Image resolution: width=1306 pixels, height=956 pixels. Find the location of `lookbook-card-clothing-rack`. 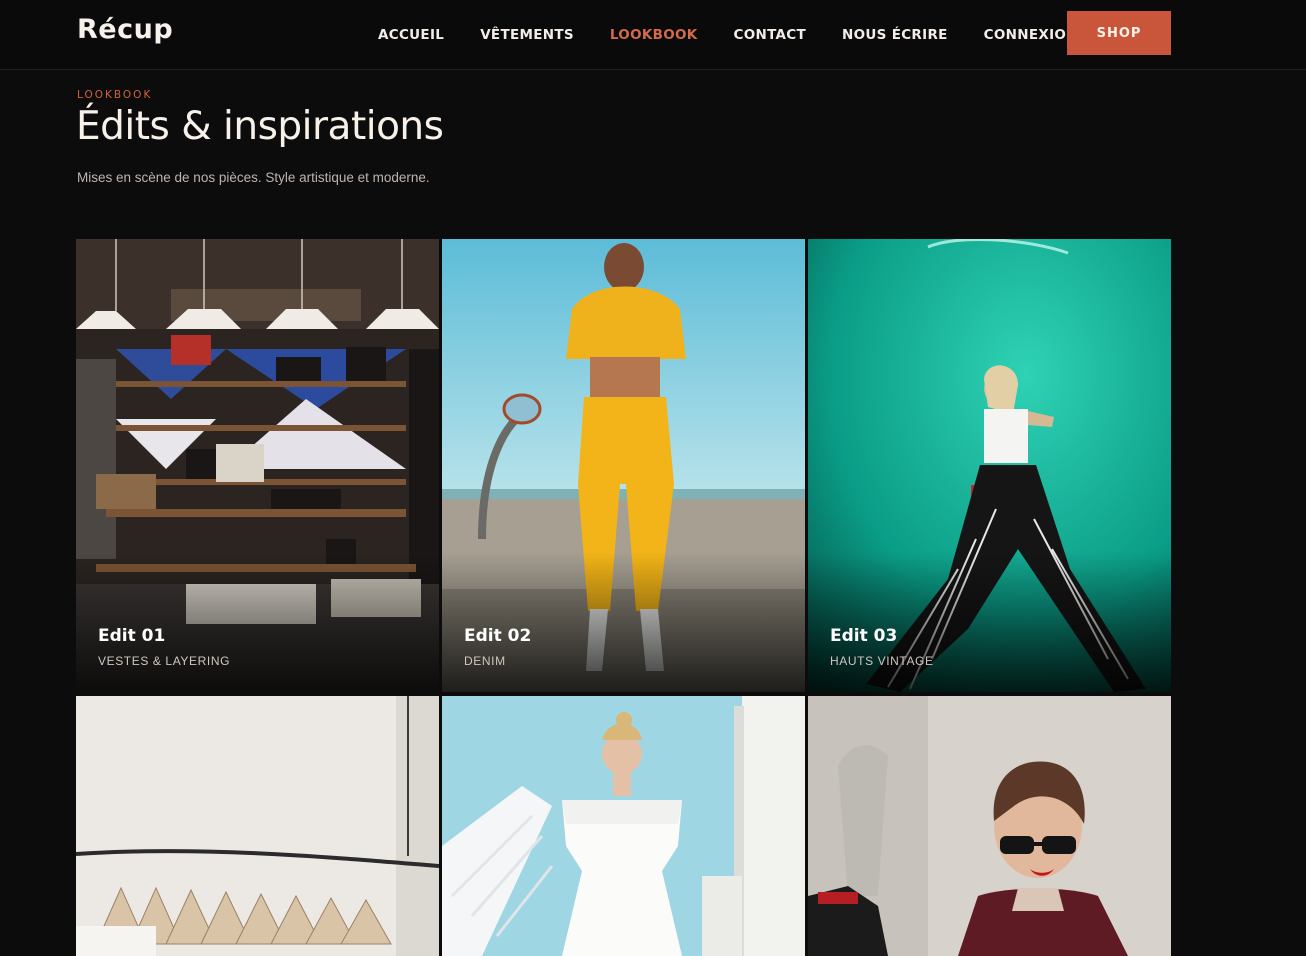

lookbook-card-clothing-rack is located at coordinates (257, 826).